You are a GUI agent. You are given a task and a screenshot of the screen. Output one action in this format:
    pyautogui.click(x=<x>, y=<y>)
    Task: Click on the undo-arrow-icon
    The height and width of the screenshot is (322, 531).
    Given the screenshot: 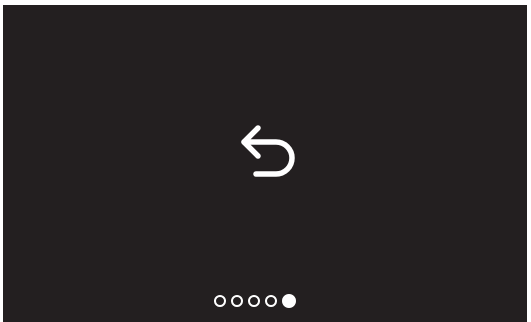 What is the action you would take?
    pyautogui.click(x=269, y=152)
    